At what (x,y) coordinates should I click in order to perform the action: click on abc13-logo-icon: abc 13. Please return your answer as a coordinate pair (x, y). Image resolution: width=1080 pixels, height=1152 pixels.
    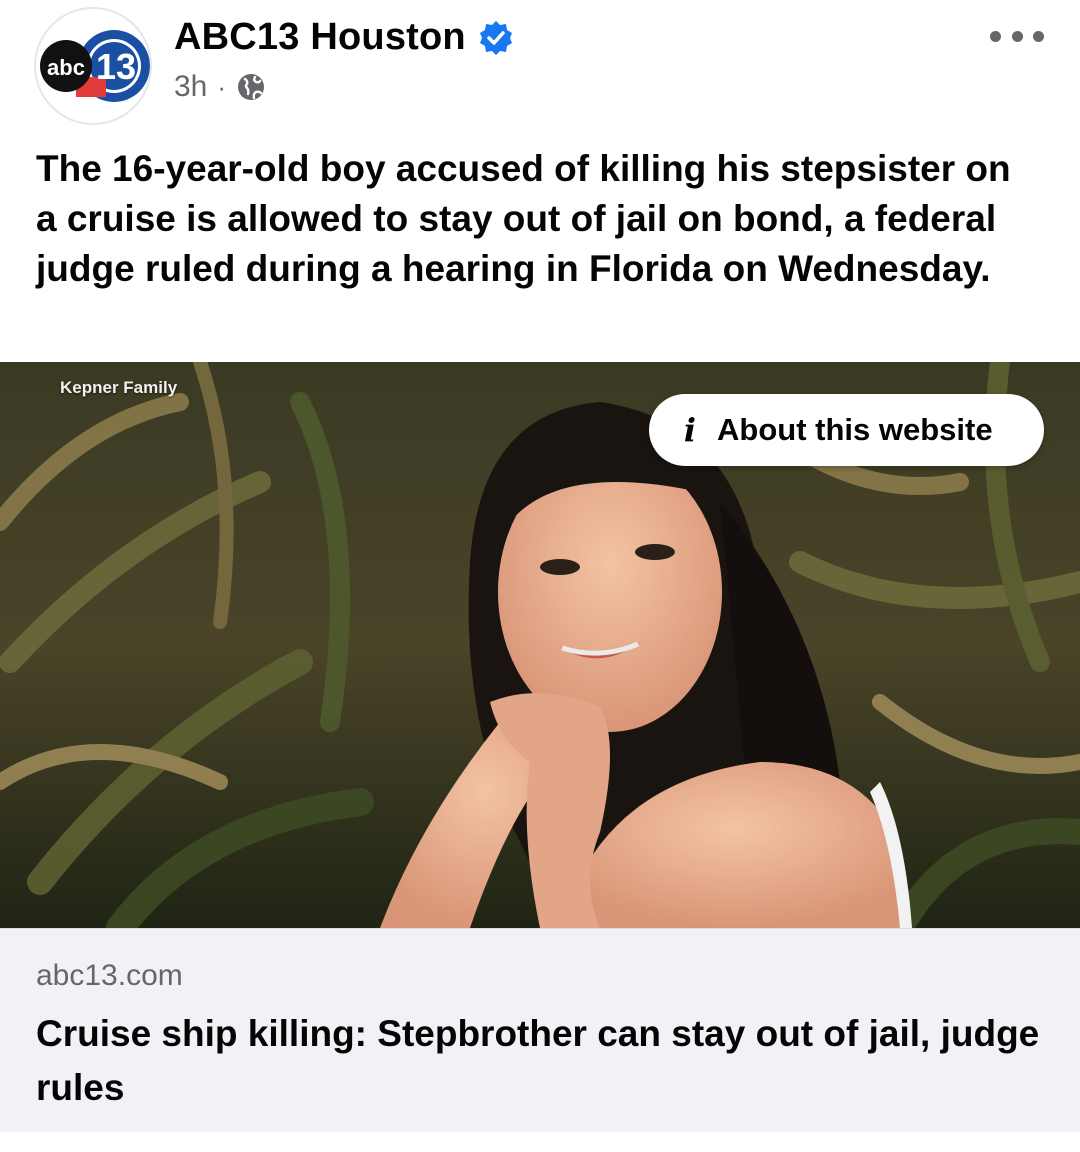
    Looking at the image, I should click on (95, 66).